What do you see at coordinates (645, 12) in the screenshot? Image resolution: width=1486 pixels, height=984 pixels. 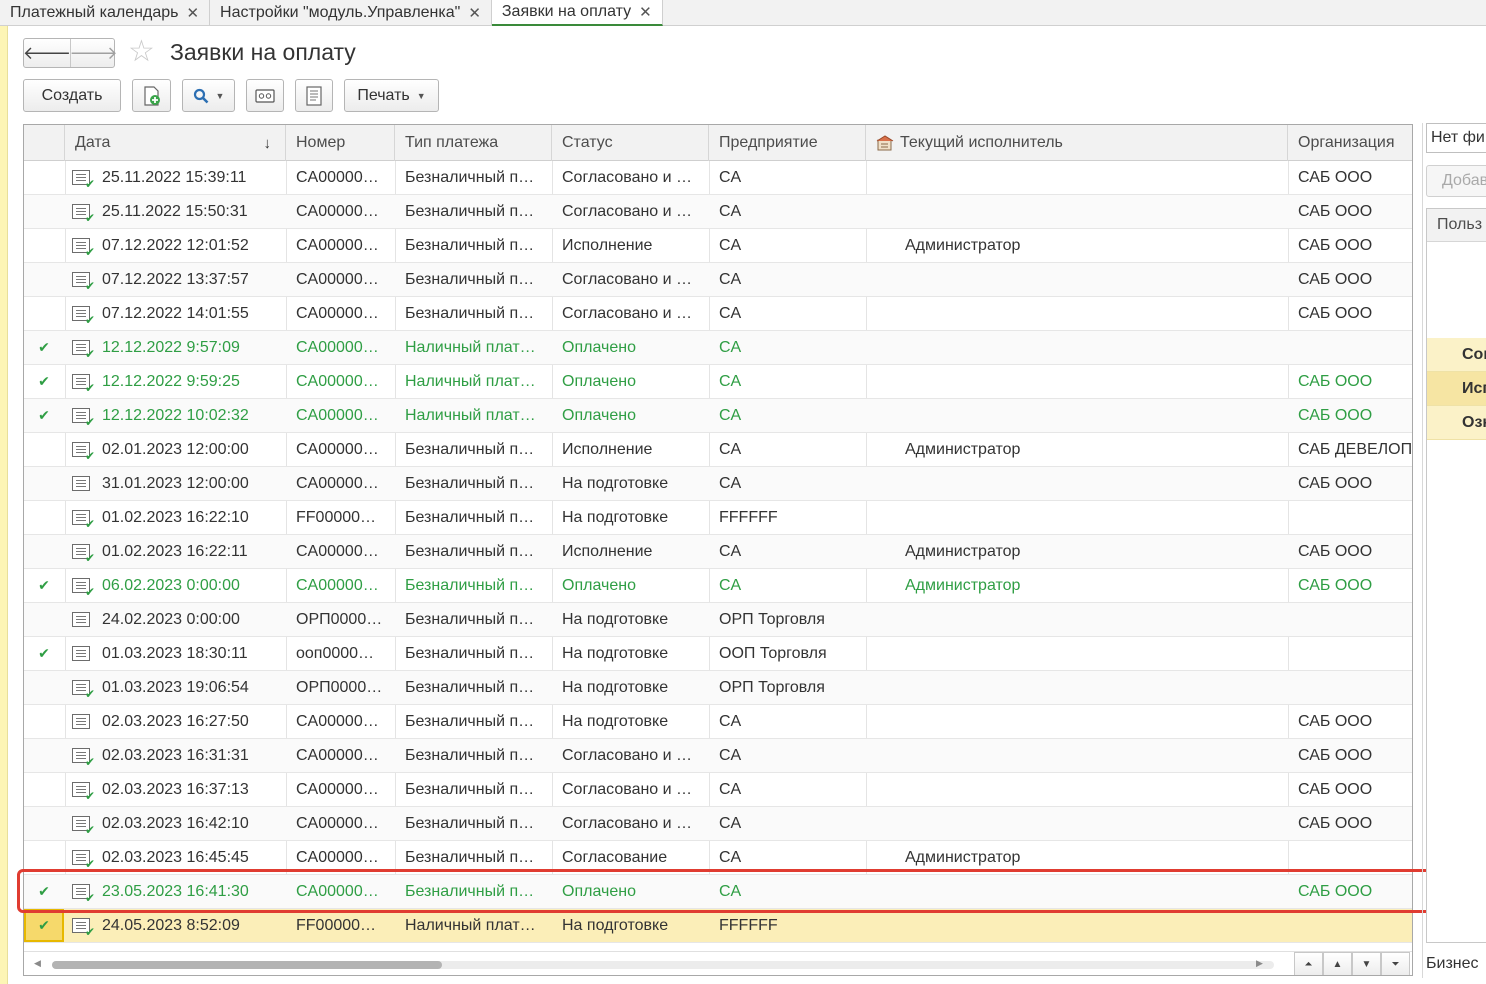 I see `close-icon: ✕` at bounding box center [645, 12].